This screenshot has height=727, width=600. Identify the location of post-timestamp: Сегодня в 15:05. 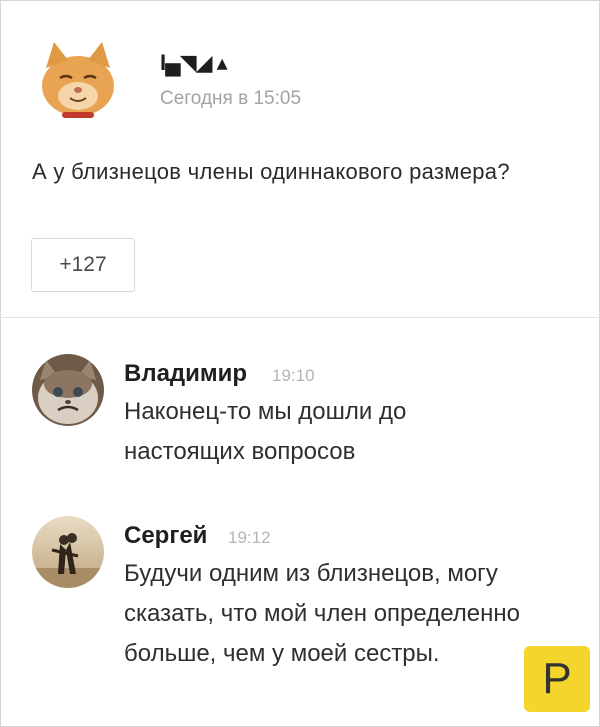
(230, 99).